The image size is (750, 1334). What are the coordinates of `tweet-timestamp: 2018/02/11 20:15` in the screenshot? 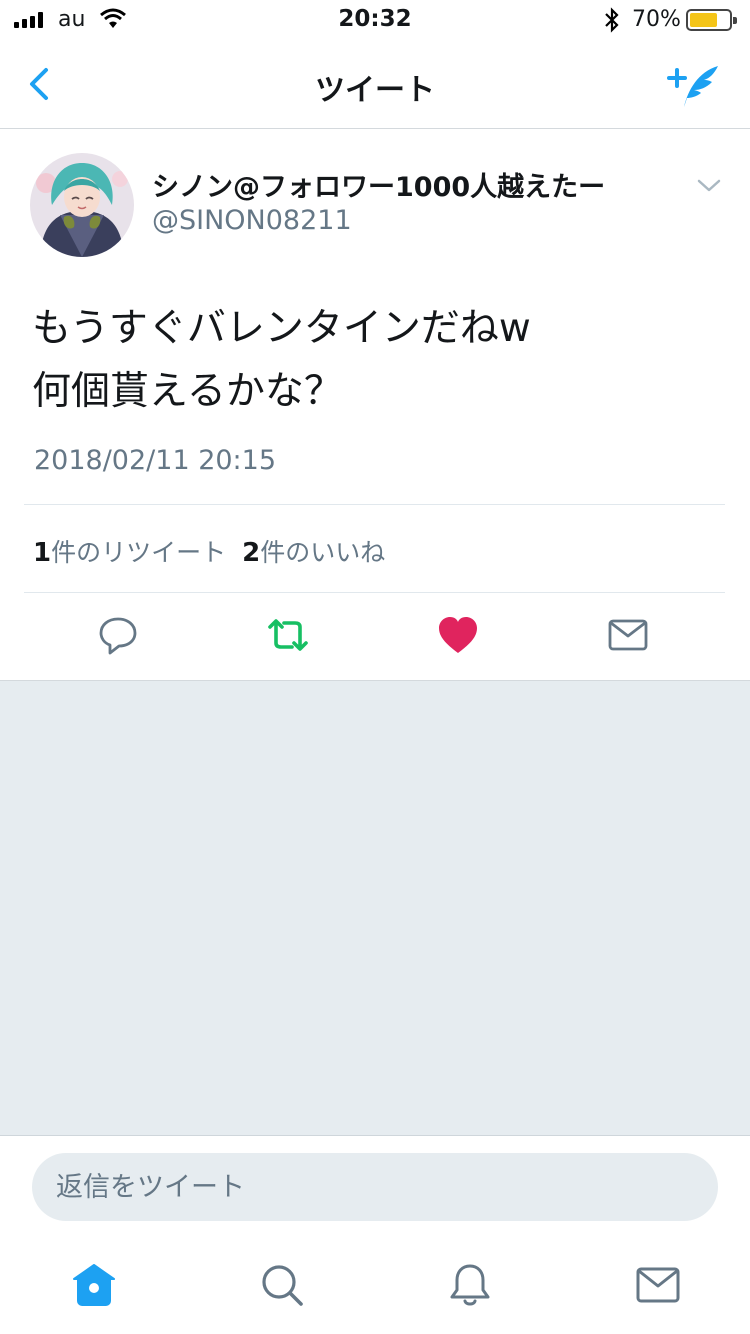 It's located at (155, 460).